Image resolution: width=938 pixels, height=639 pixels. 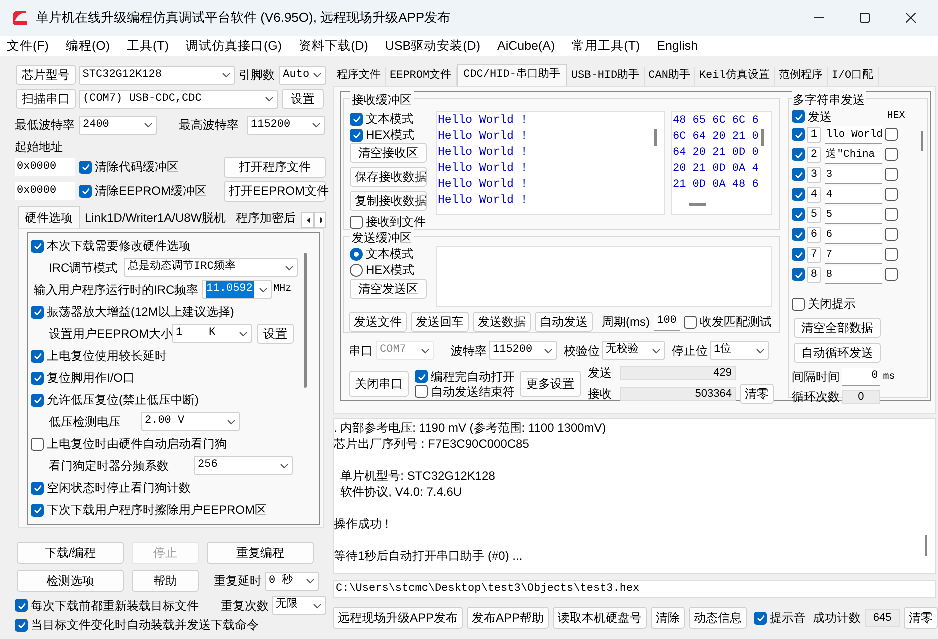 What do you see at coordinates (814, 254) in the screenshot?
I see `button: 7` at bounding box center [814, 254].